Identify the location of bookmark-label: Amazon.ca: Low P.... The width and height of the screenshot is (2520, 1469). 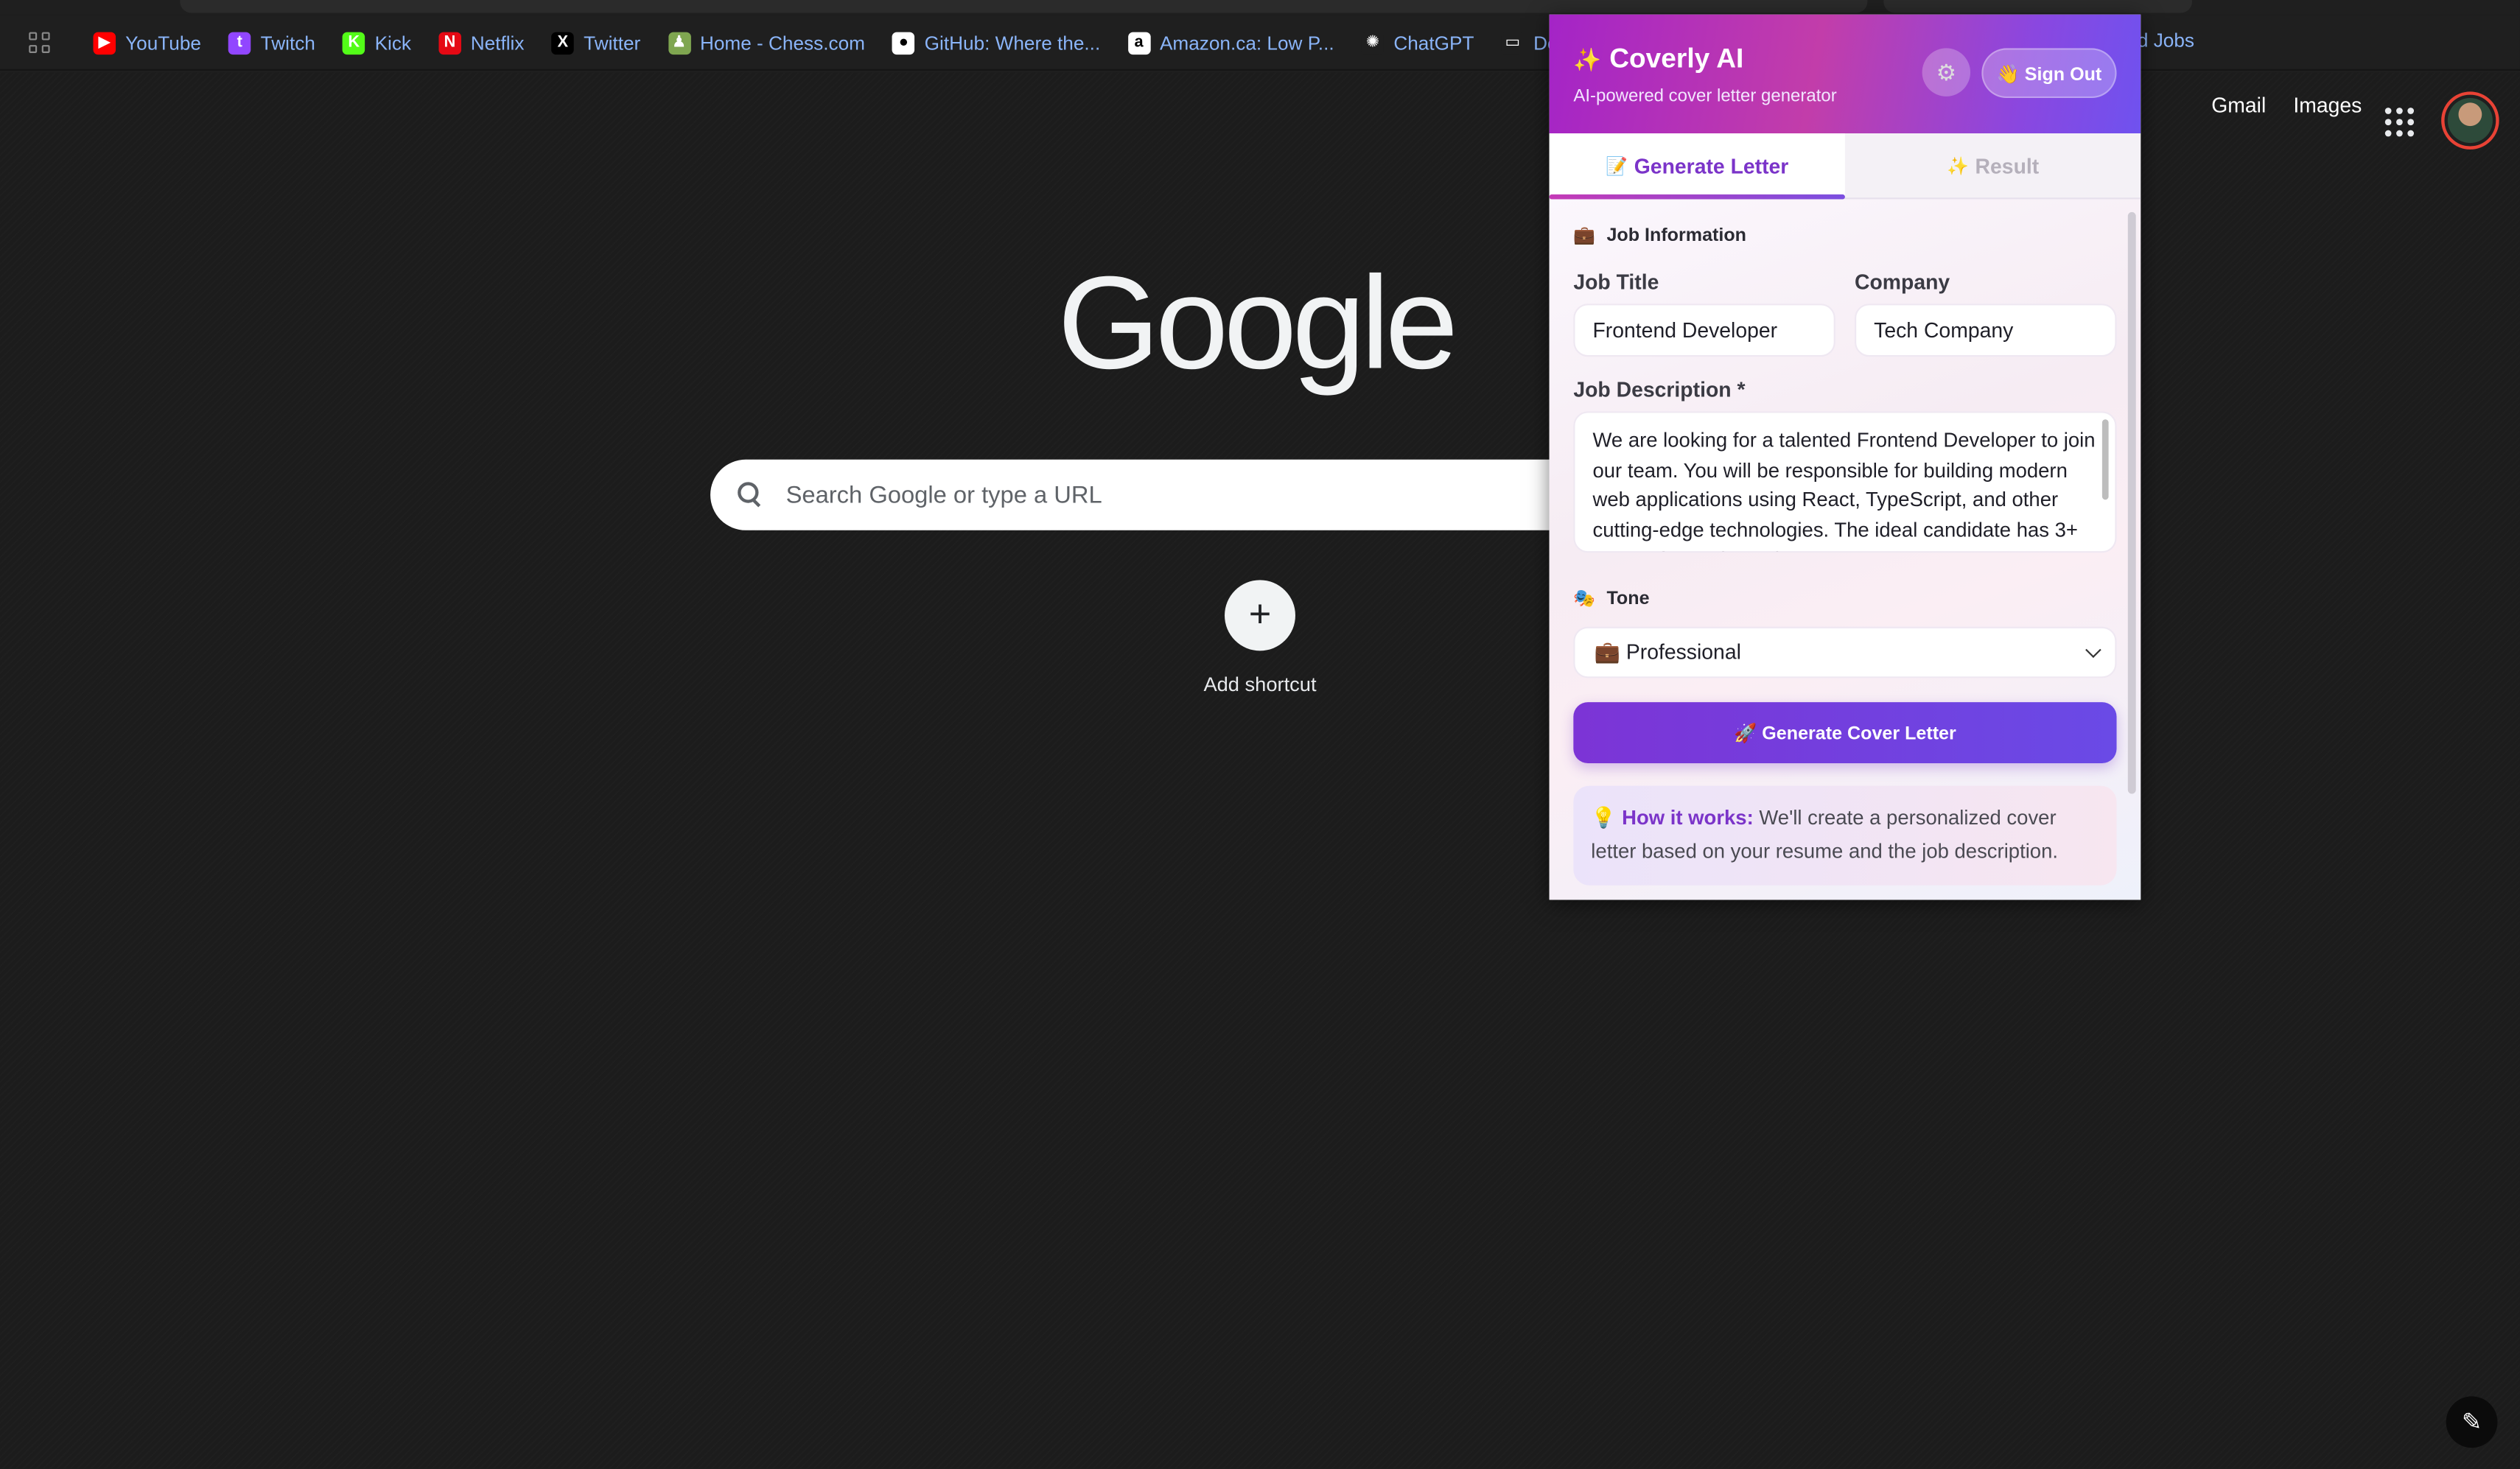
(1246, 43).